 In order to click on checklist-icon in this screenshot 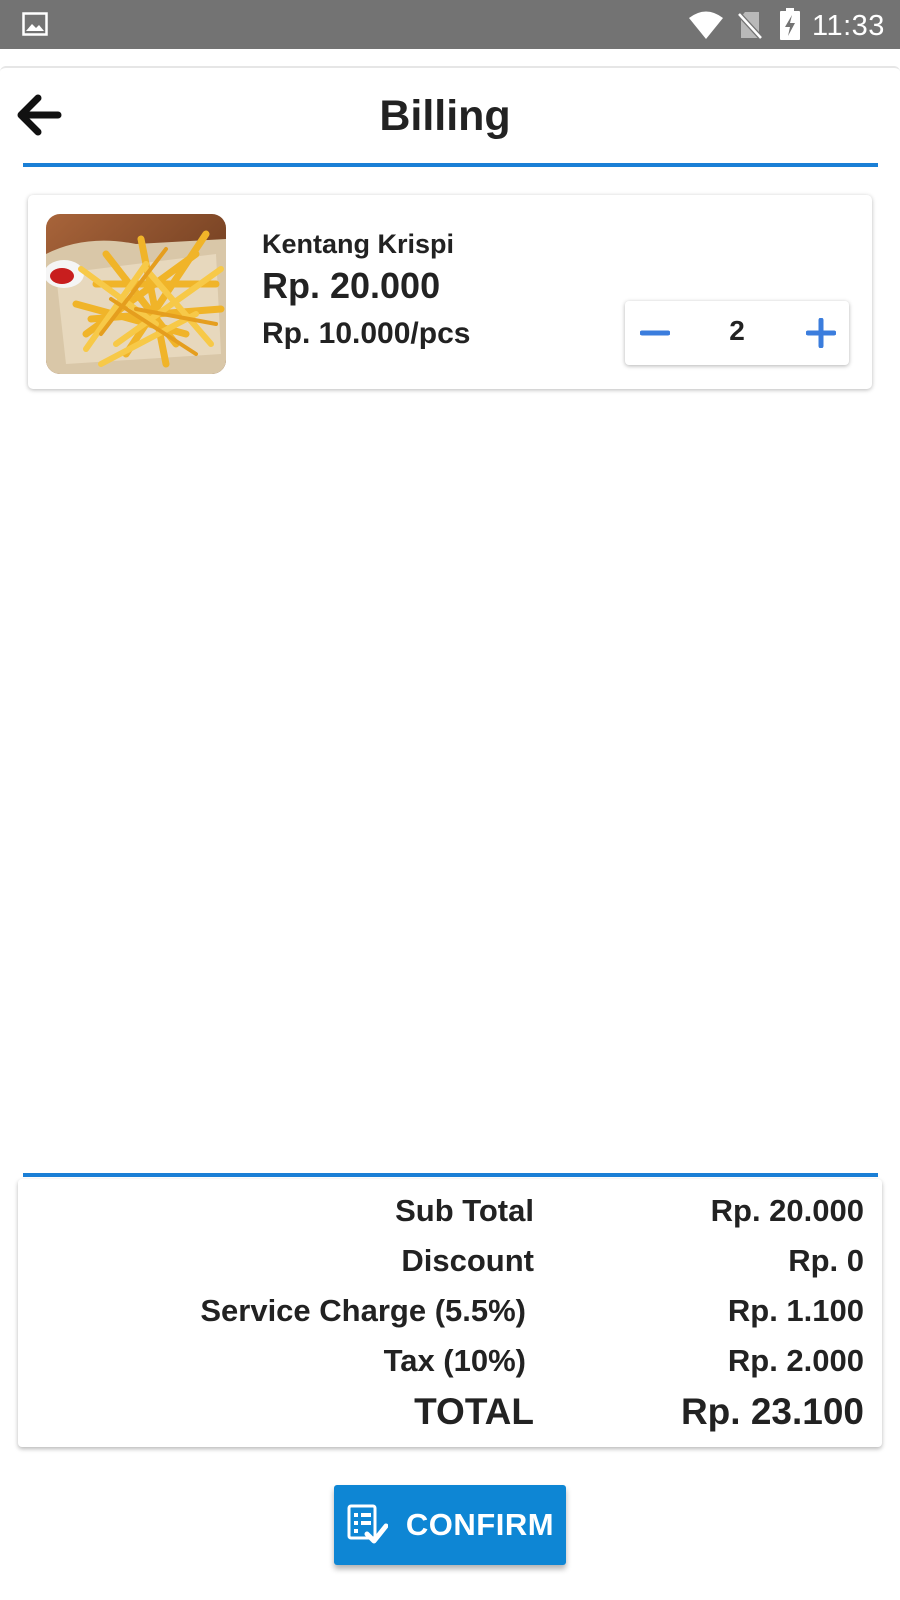, I will do `click(367, 1524)`.